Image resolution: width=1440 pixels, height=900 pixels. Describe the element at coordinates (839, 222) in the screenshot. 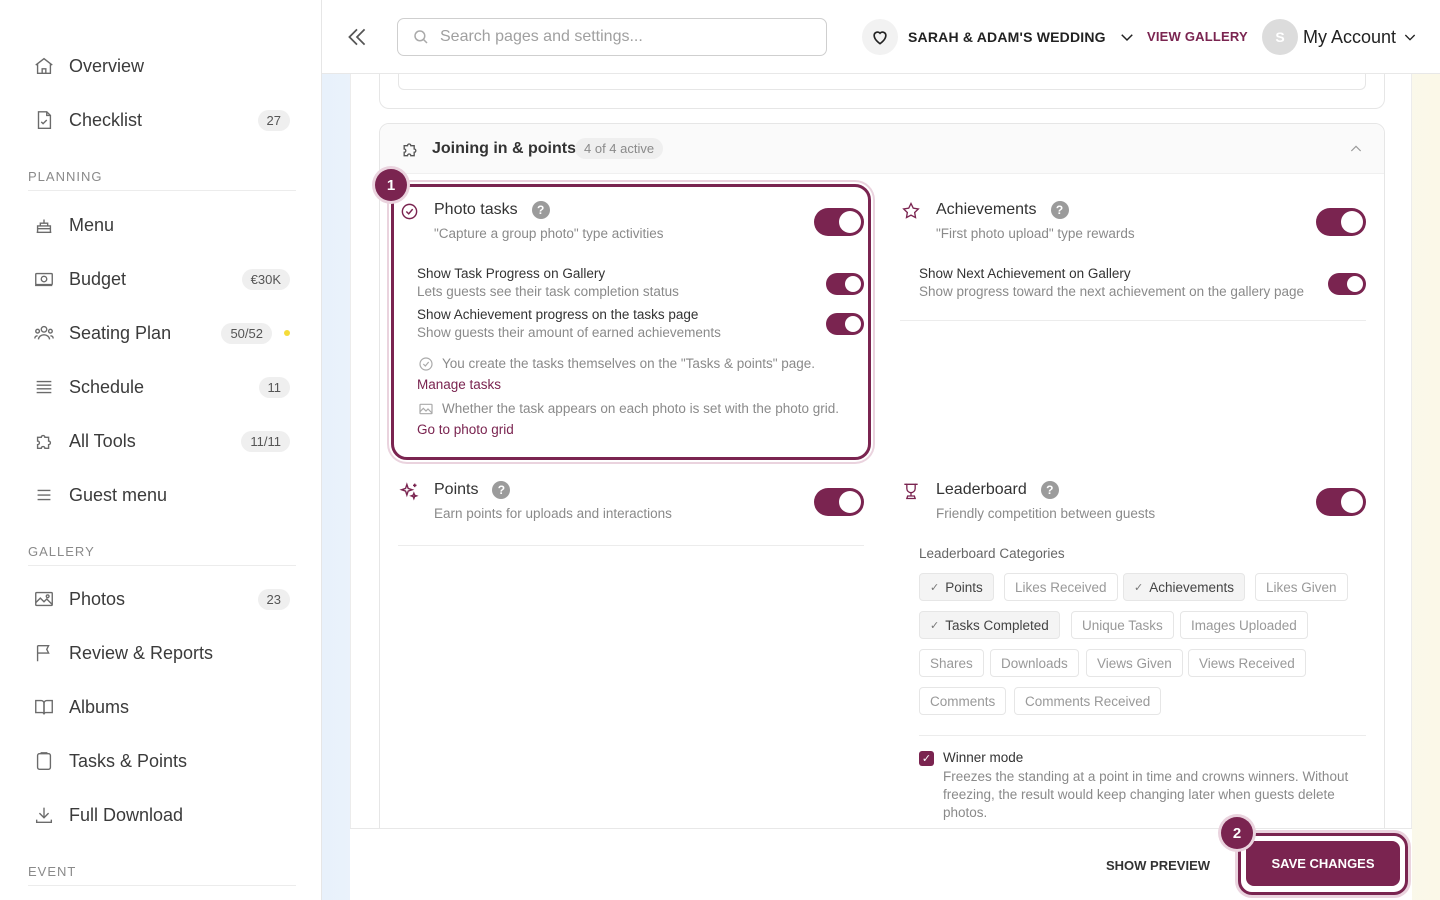

I see `photo-tasks-toggle` at that location.